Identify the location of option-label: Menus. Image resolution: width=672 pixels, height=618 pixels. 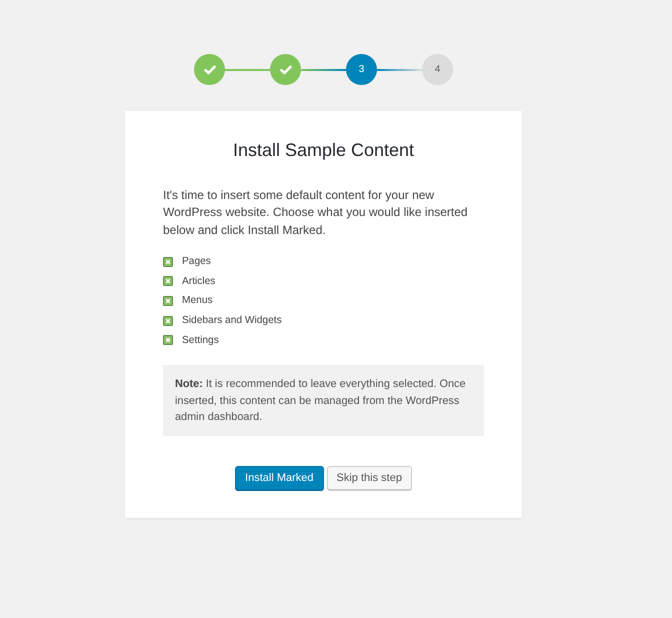
(197, 301).